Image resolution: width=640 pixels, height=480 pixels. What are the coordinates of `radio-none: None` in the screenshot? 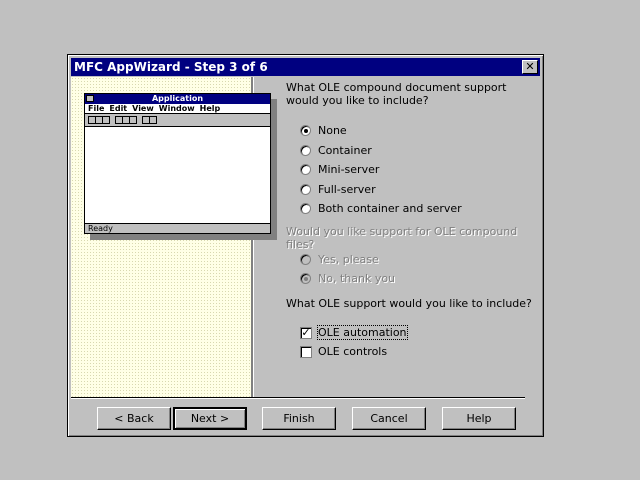 It's located at (323, 131).